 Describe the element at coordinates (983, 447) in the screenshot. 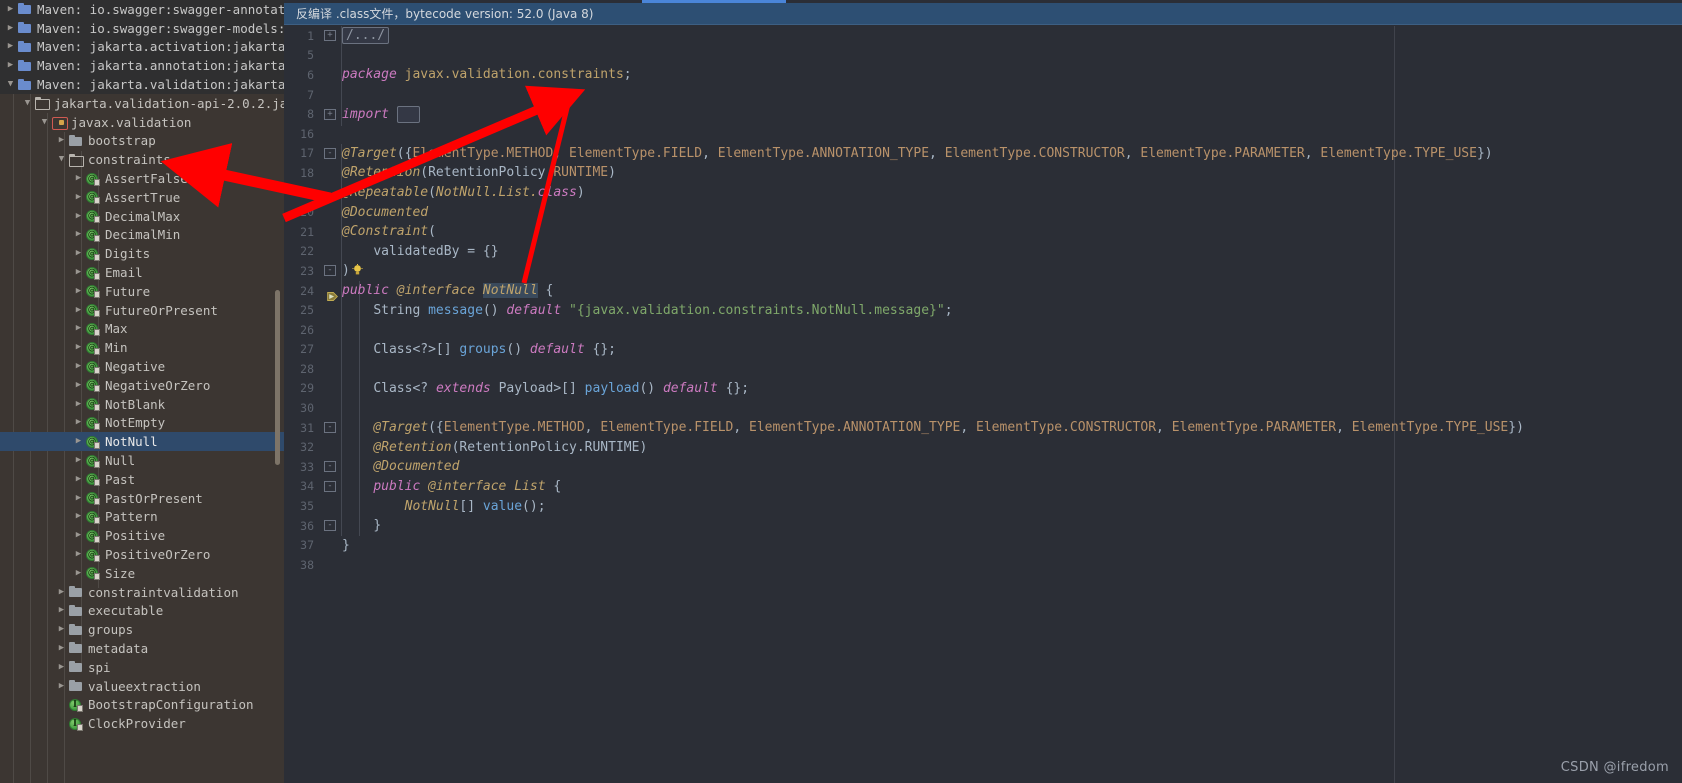

I see `code-line: 32 @Retention(RetentionPolicy.RUNTIME)` at that location.